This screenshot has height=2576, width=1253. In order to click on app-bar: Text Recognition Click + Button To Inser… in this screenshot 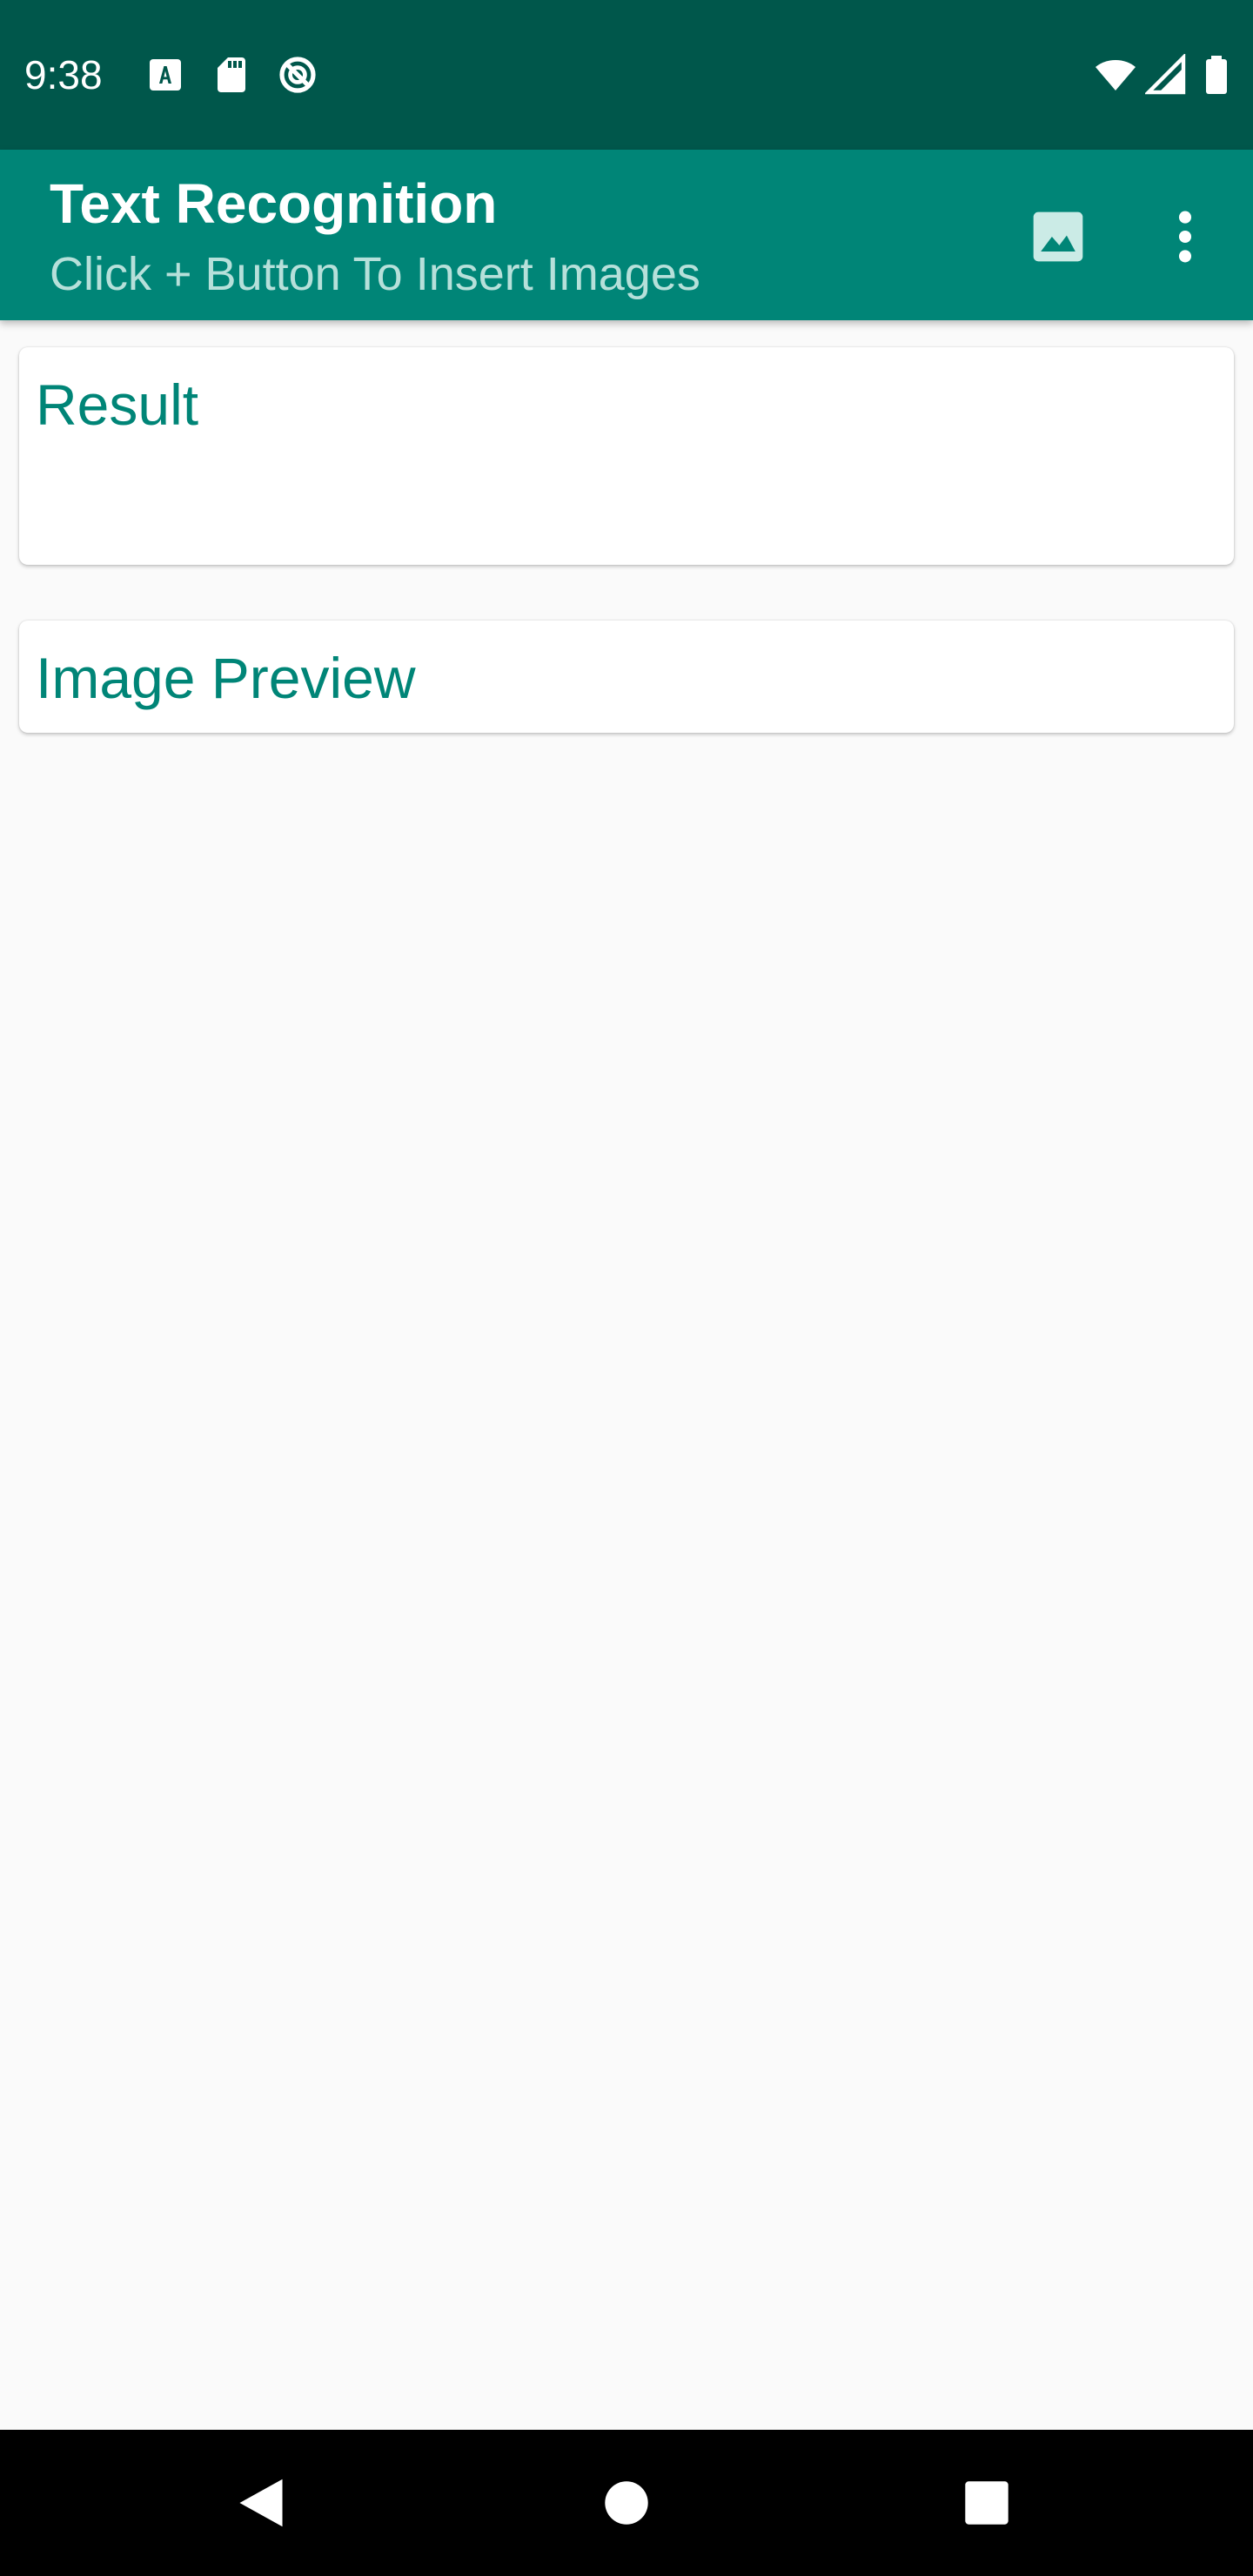, I will do `click(626, 235)`.